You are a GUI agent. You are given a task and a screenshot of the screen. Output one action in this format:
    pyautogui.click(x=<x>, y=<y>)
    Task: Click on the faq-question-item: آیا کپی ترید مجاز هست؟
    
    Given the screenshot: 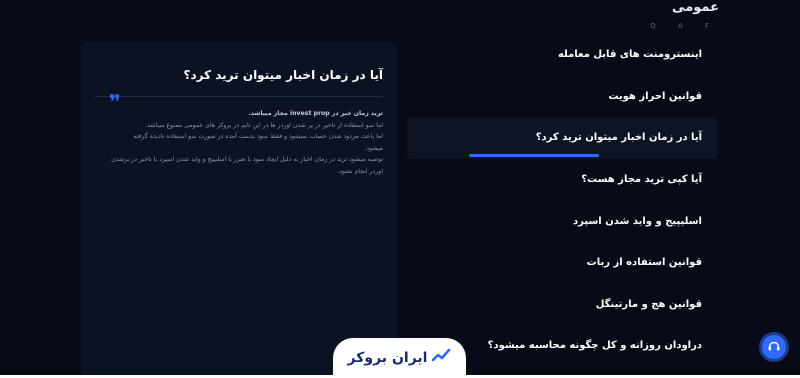 What is the action you would take?
    pyautogui.click(x=562, y=180)
    